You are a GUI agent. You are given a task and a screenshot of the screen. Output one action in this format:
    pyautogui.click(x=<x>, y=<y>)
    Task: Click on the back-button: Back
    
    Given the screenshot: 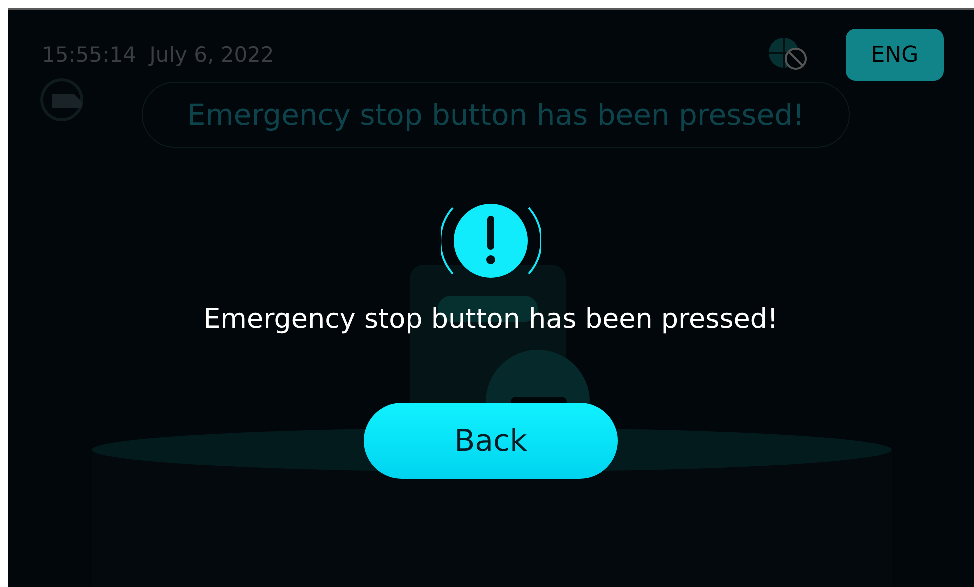 What is the action you would take?
    pyautogui.click(x=491, y=441)
    